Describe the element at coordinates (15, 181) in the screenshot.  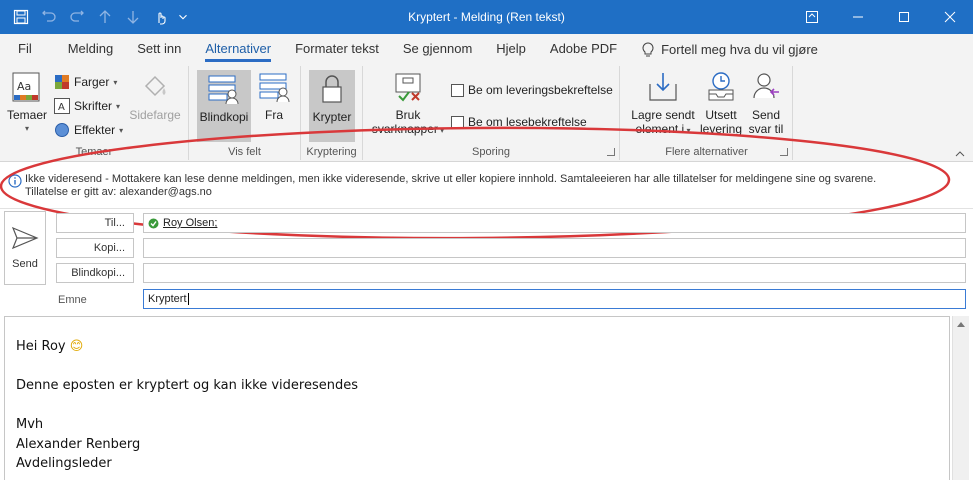
I see `info-icon` at that location.